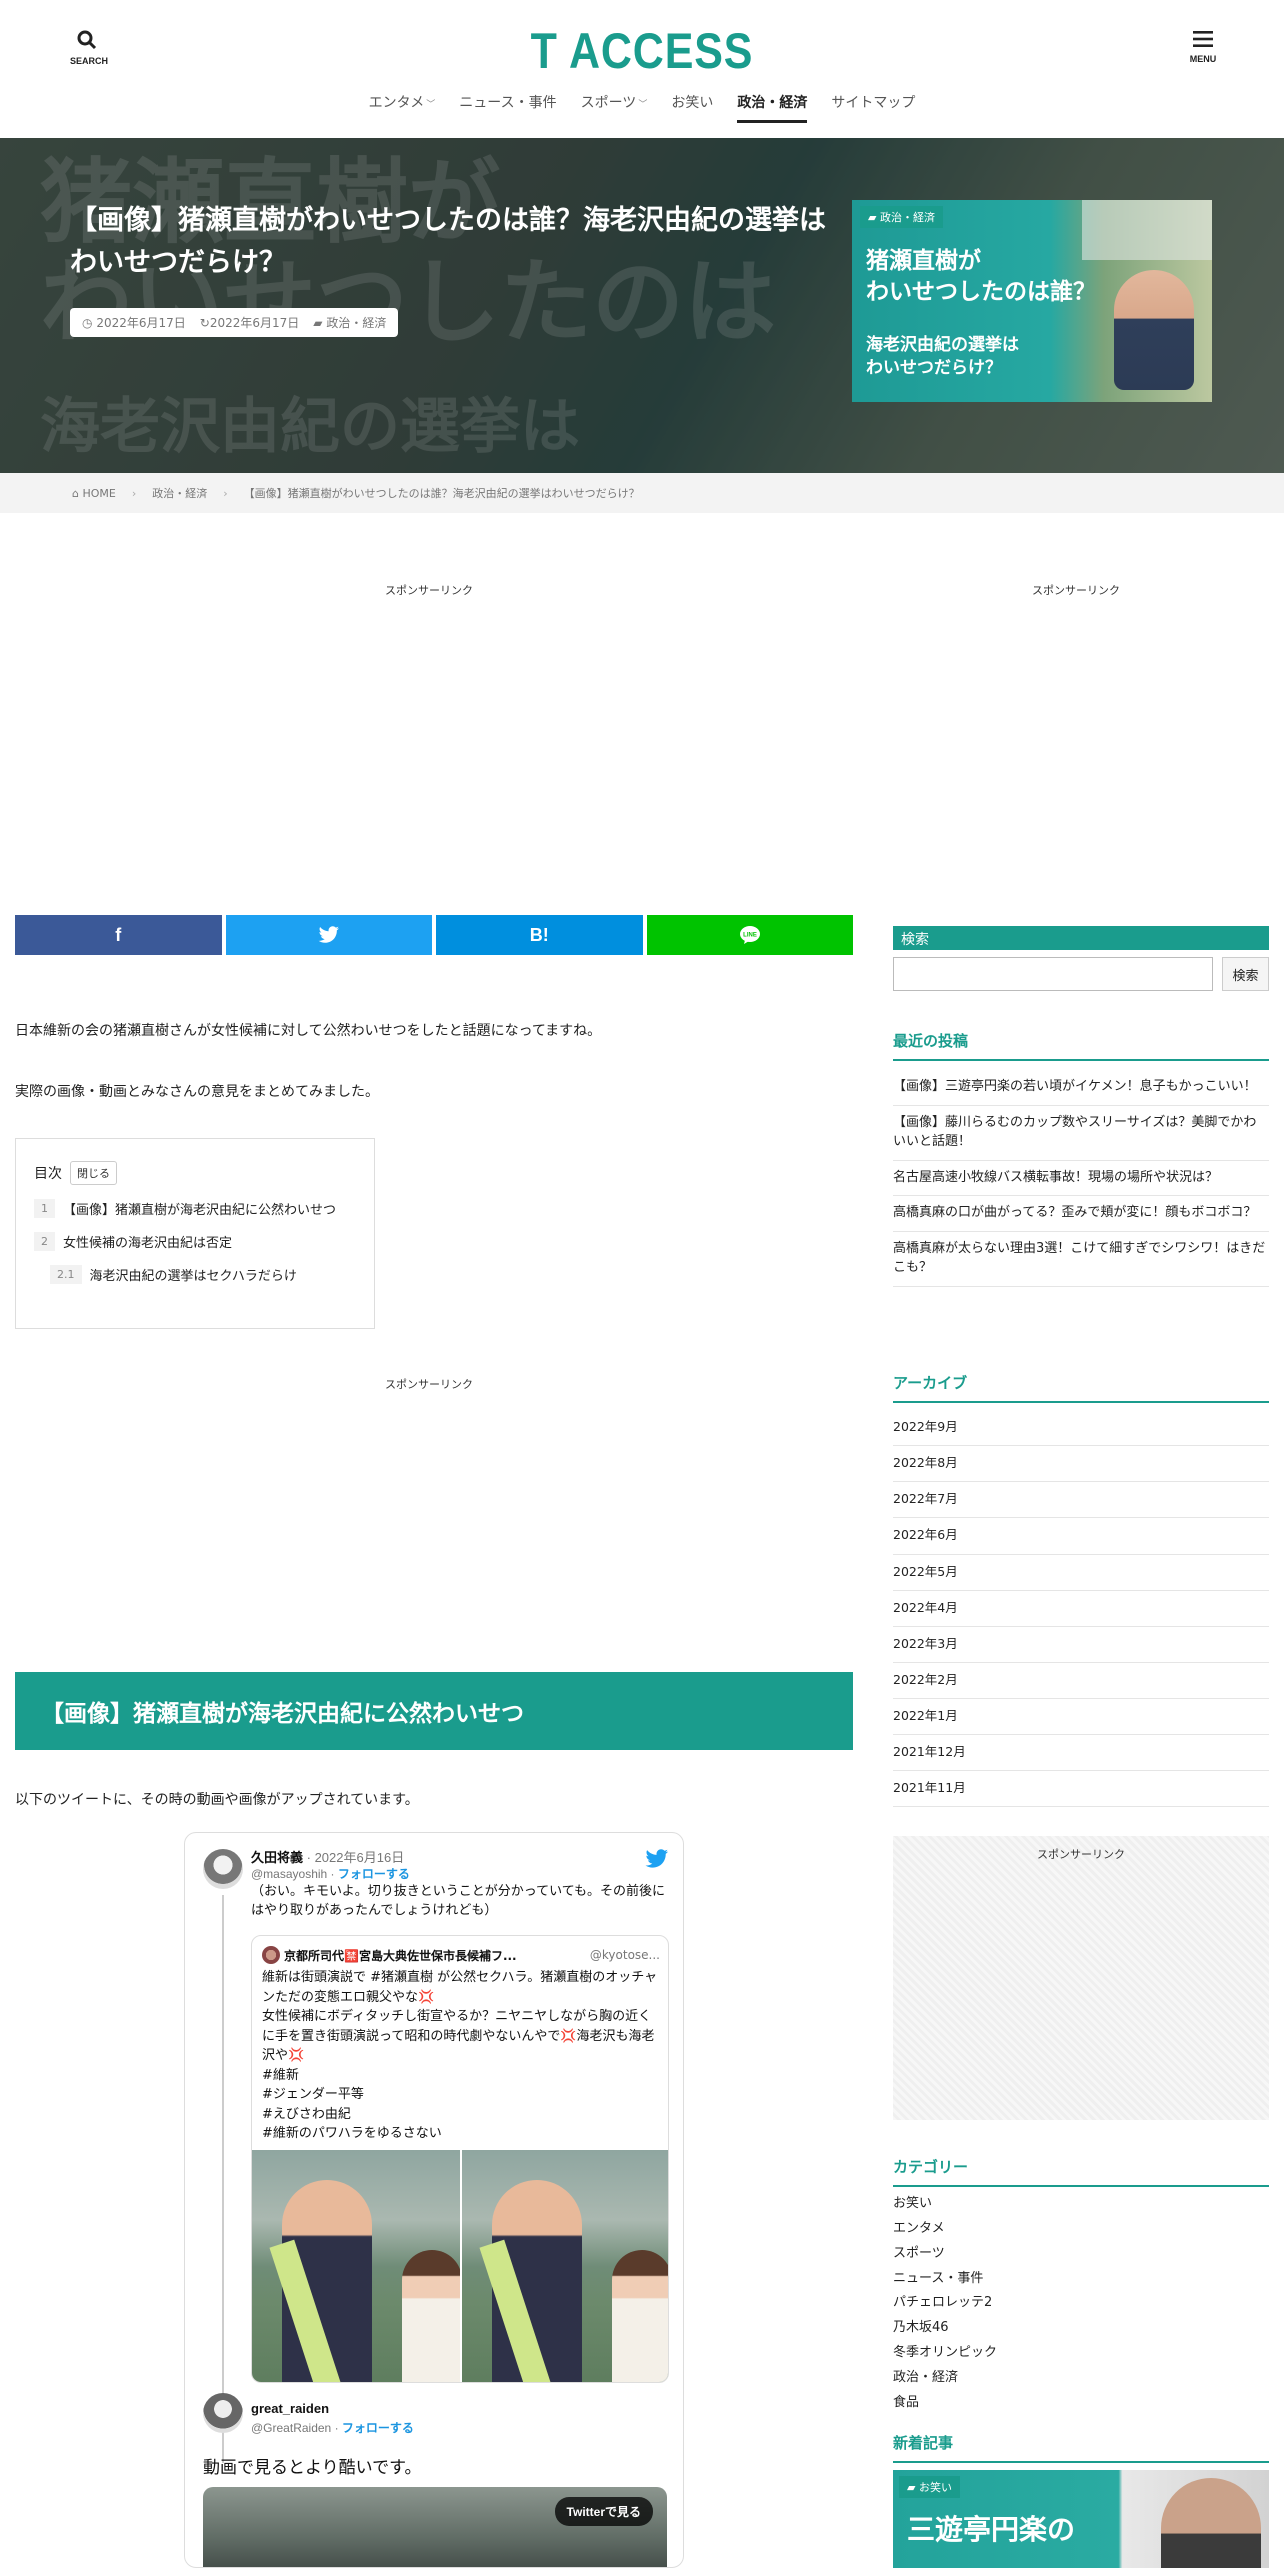  I want to click on share-twitter-button, so click(328, 935).